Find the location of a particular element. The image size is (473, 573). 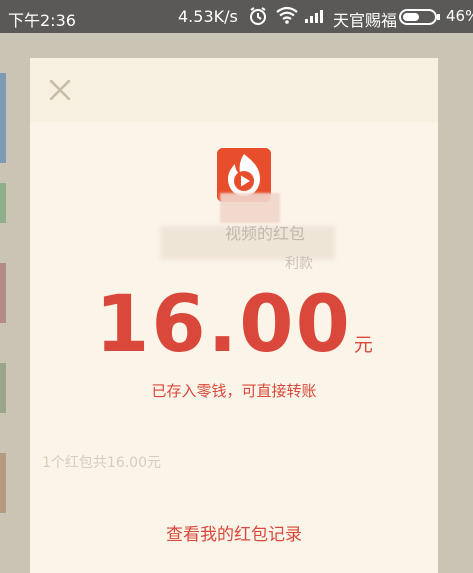

battery-icon is located at coordinates (420, 19).